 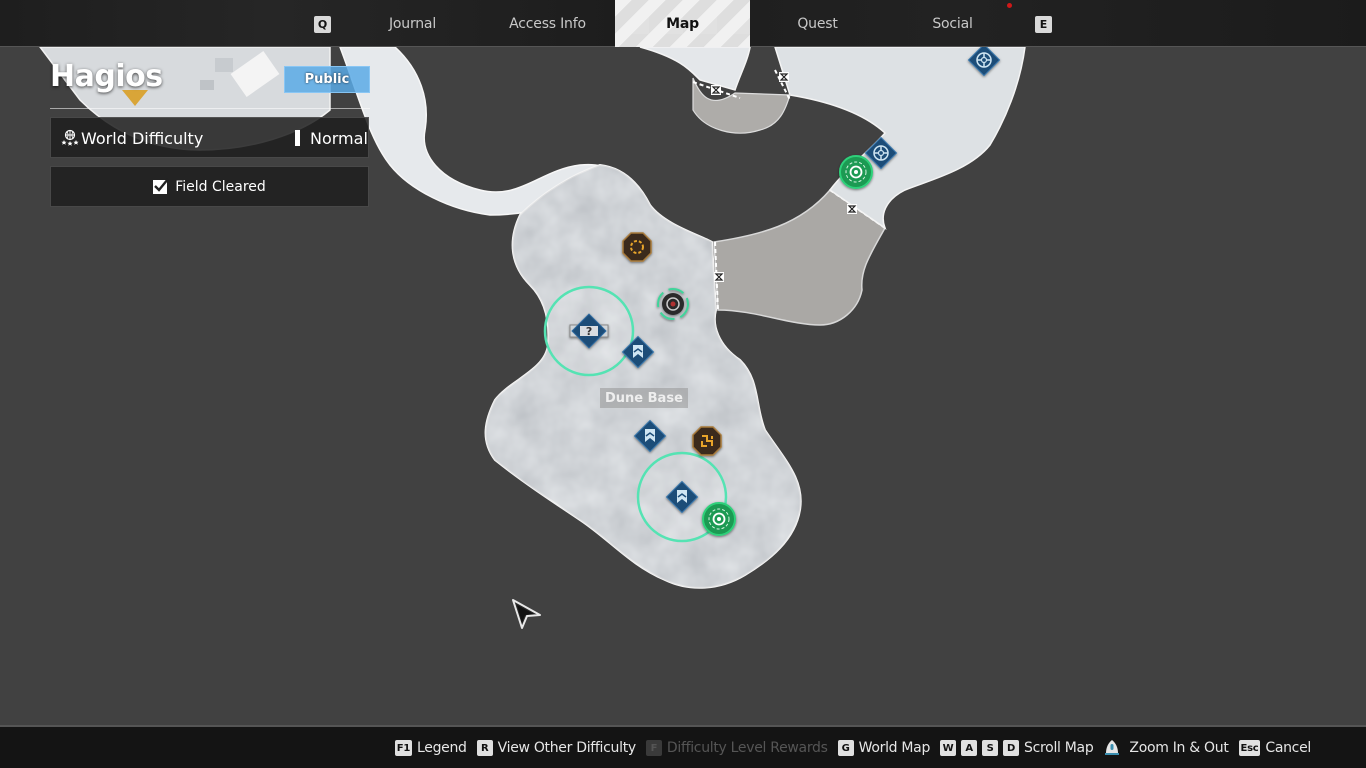 I want to click on keycap: R, so click(x=484, y=748).